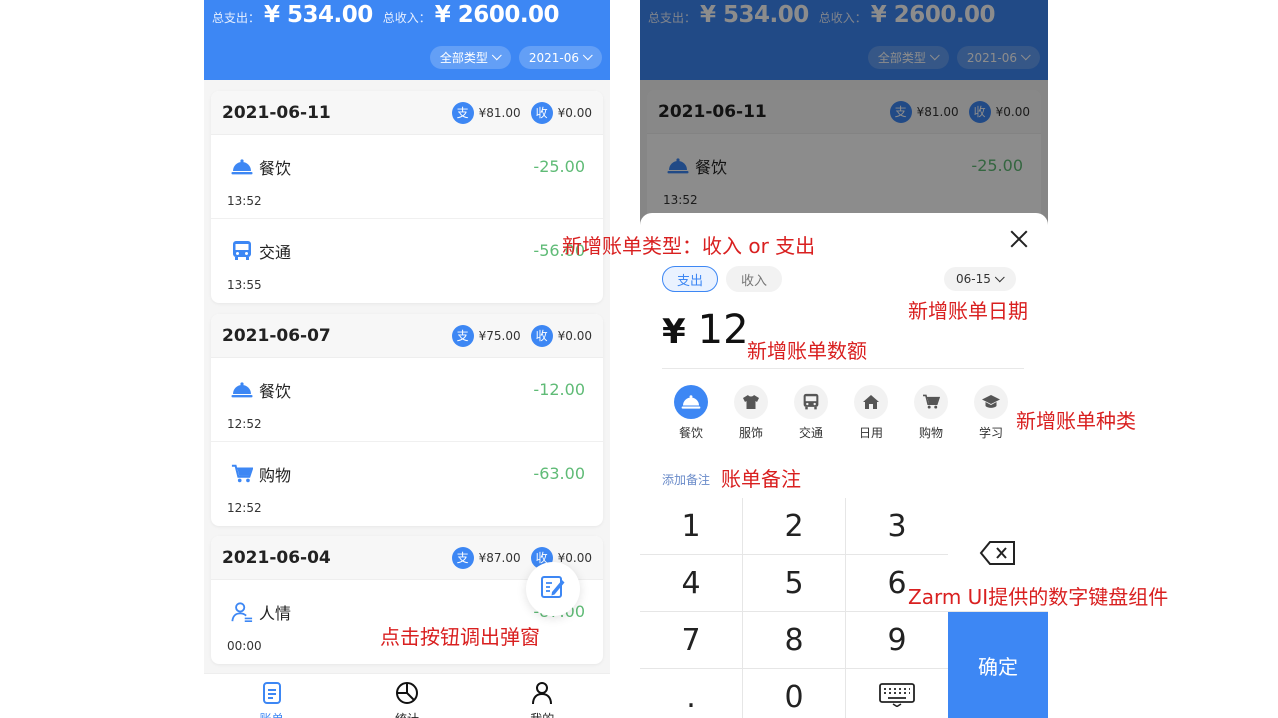 This screenshot has height=718, width=1278. Describe the element at coordinates (998, 665) in the screenshot. I see `confirm-button: 确定` at that location.